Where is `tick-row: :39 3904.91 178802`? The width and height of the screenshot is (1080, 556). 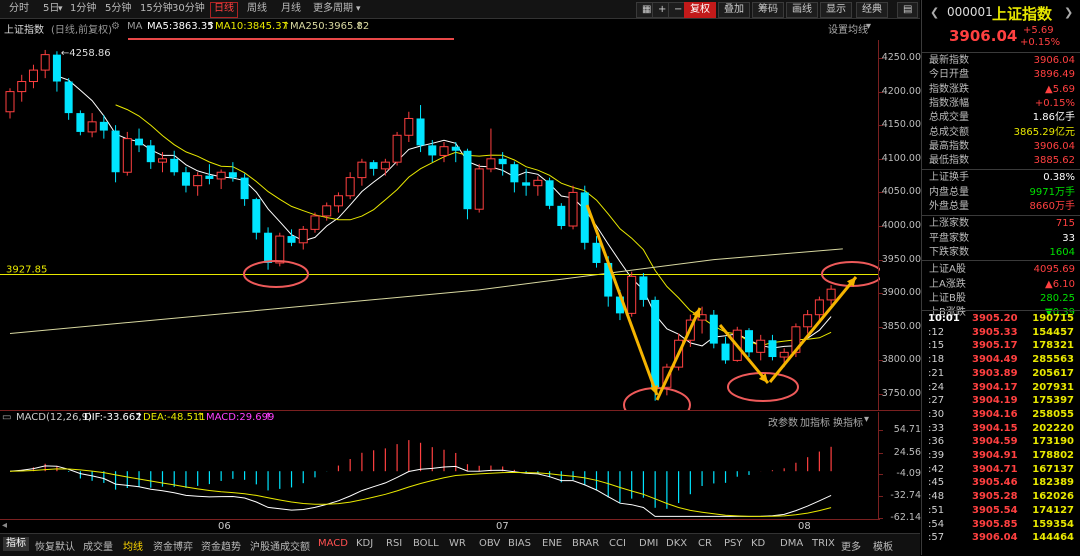 tick-row: :39 3904.91 178802 is located at coordinates (1000, 456).